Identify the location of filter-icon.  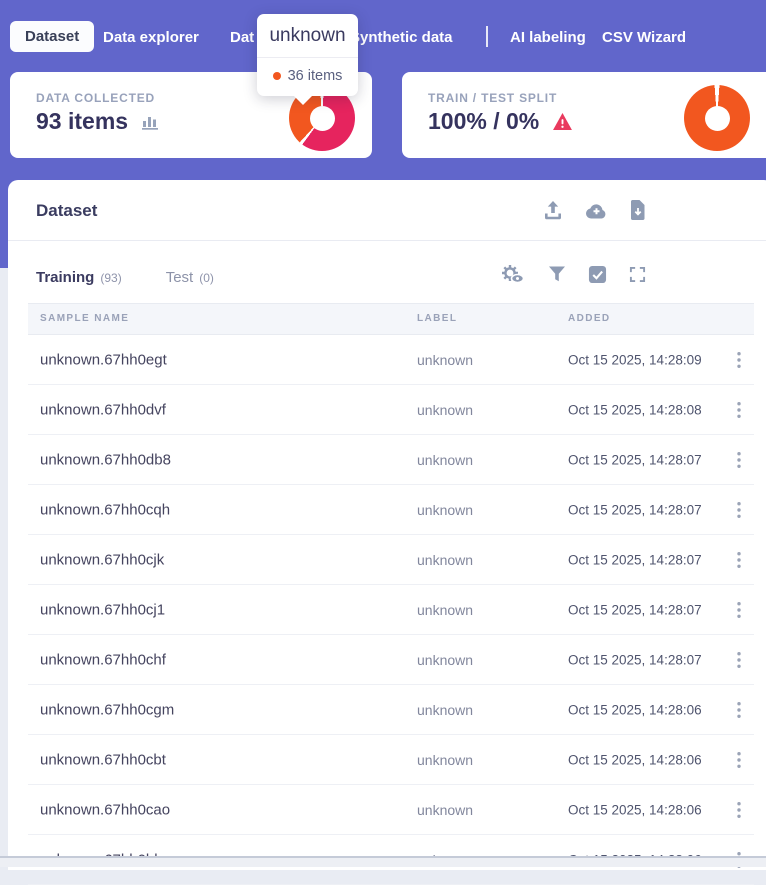
(557, 274).